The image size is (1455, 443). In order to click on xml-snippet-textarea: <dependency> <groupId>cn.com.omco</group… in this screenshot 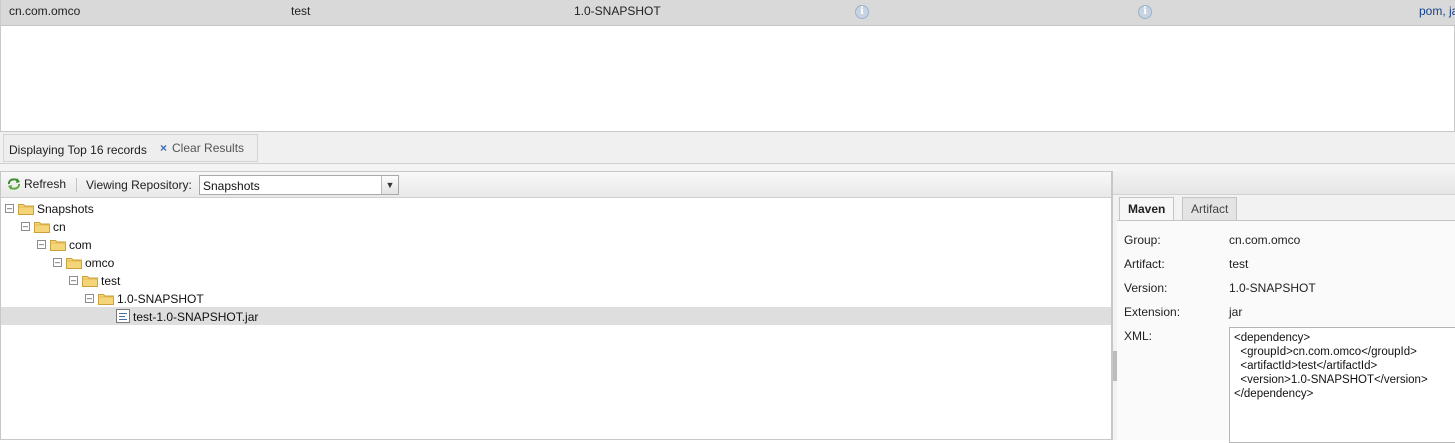, I will do `click(1342, 385)`.